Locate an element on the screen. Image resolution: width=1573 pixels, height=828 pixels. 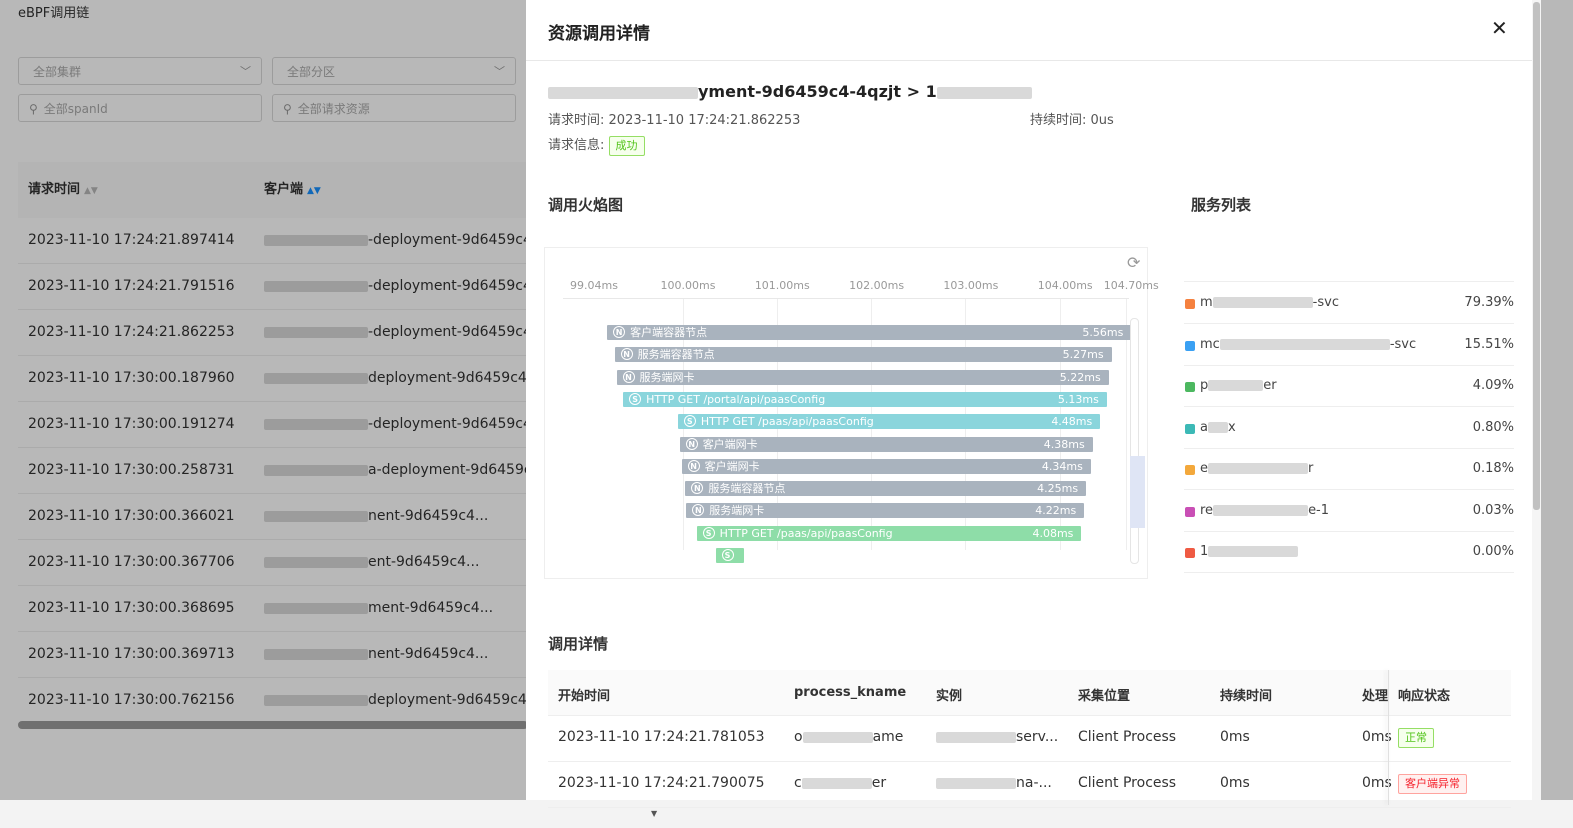
service-name: m -svc is located at coordinates (1269, 302).